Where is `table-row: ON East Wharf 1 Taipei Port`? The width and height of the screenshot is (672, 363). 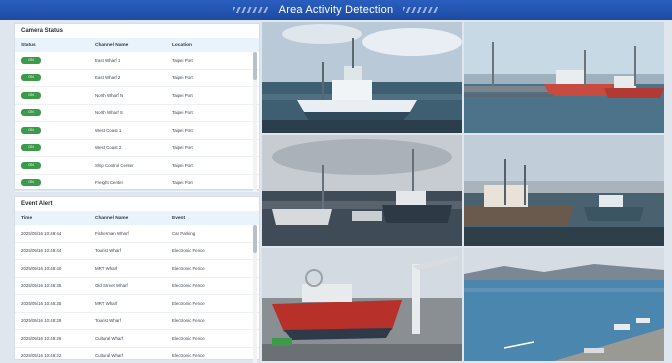 table-row: ON East Wharf 1 Taipei Port is located at coordinates (137, 61).